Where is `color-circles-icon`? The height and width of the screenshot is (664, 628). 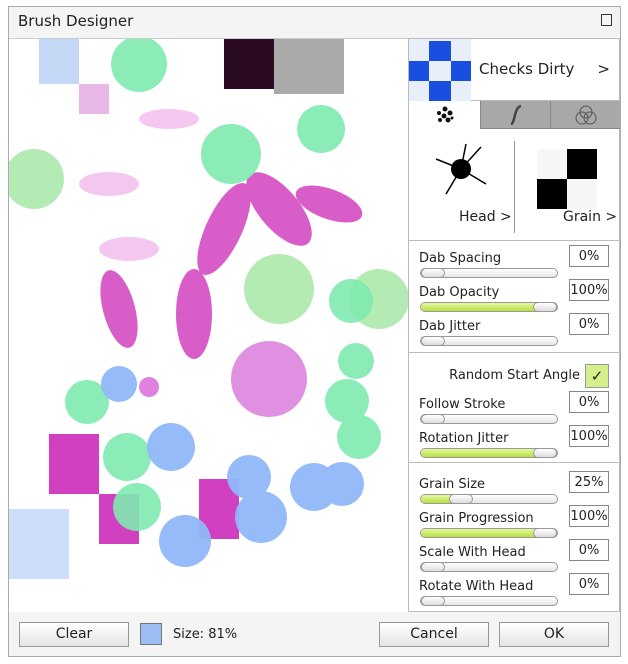
color-circles-icon is located at coordinates (585, 114).